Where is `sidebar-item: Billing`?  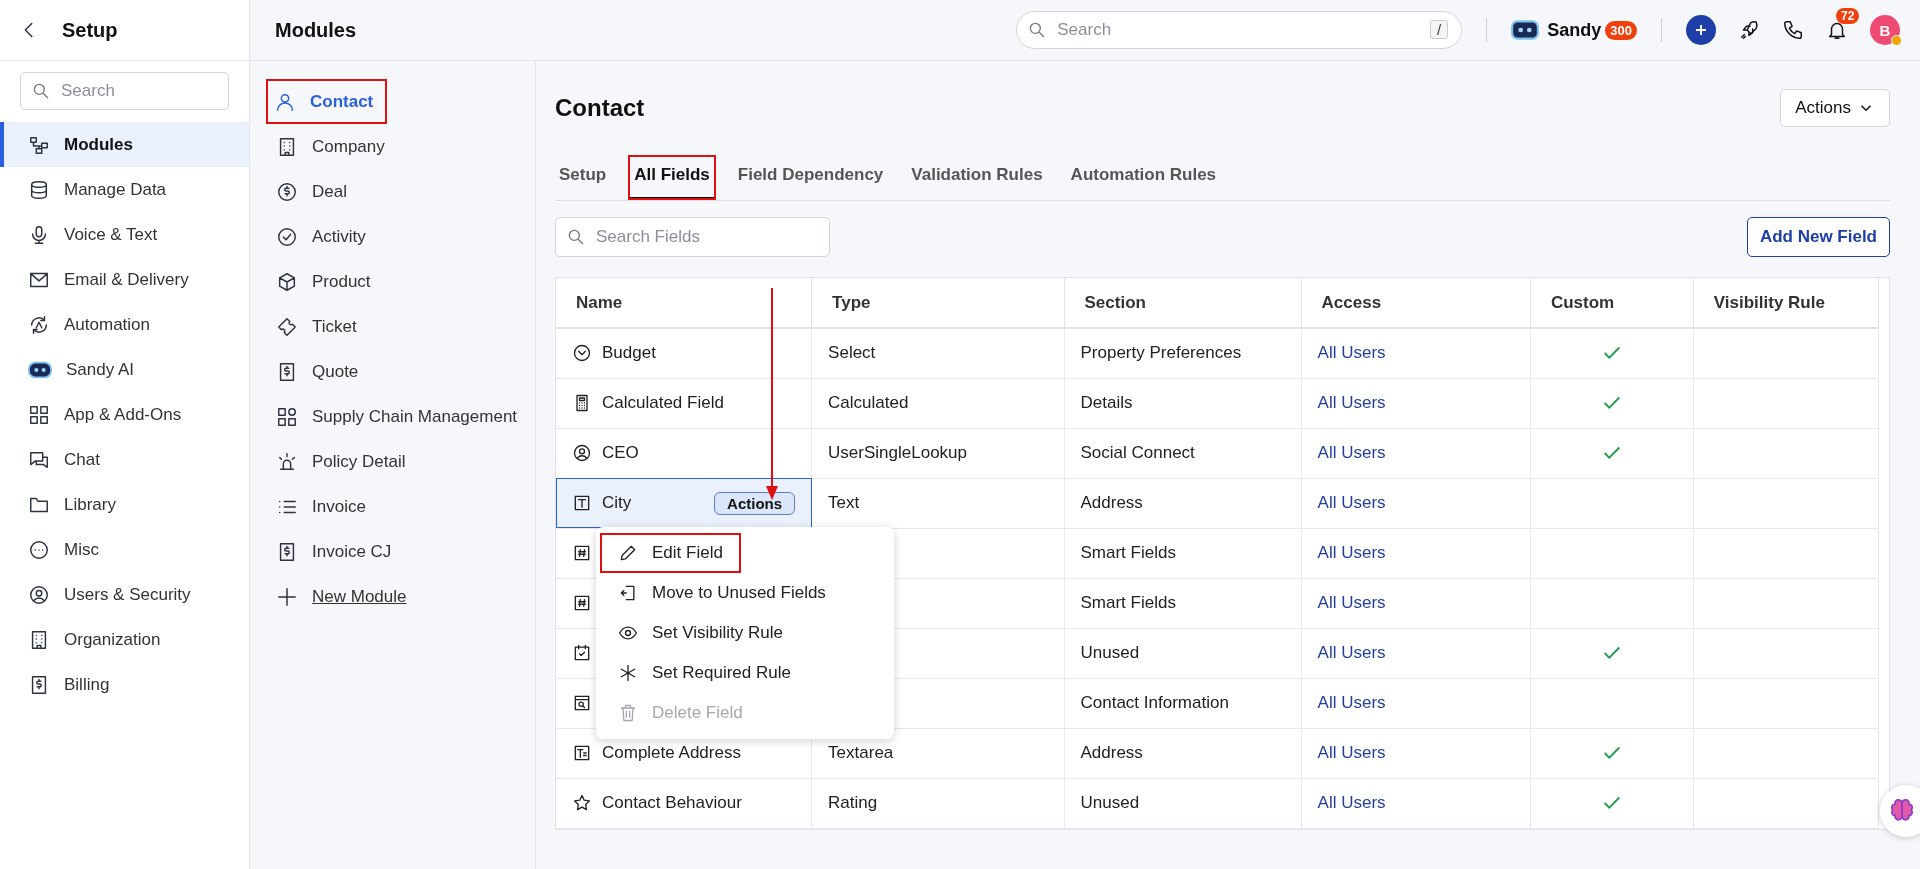
sidebar-item: Billing is located at coordinates (124, 684).